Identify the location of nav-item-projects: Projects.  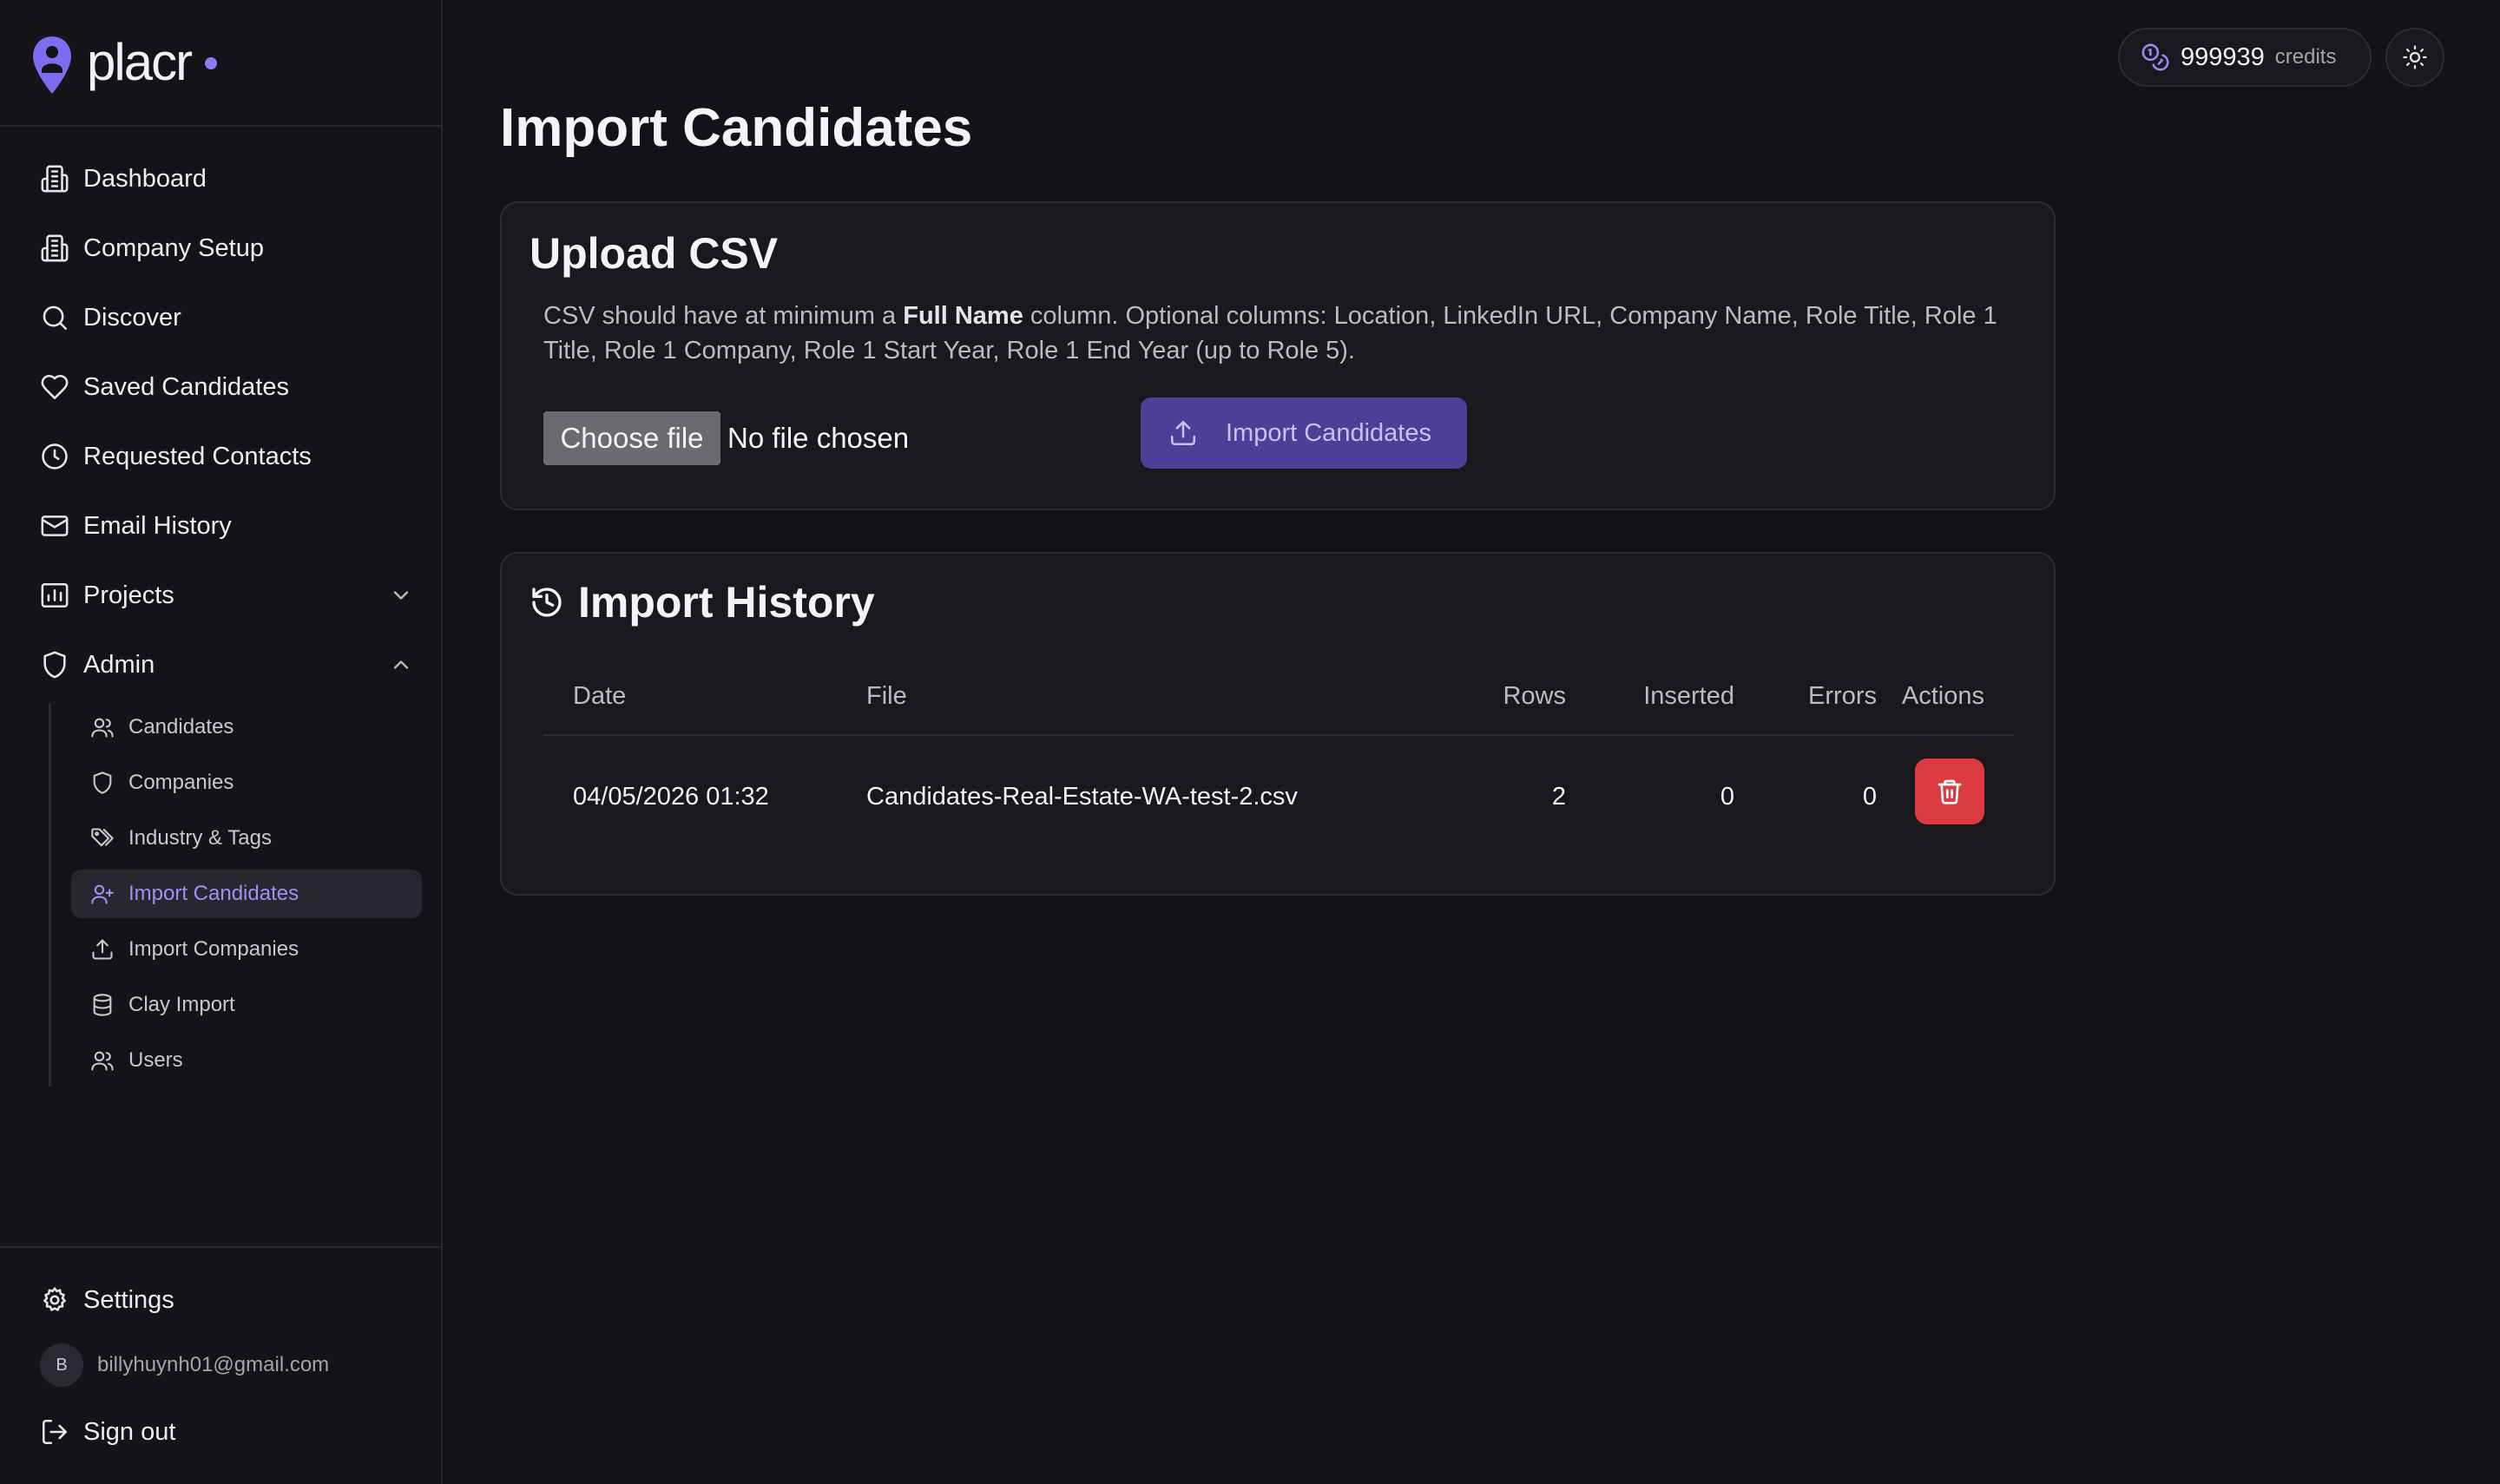
(226, 595).